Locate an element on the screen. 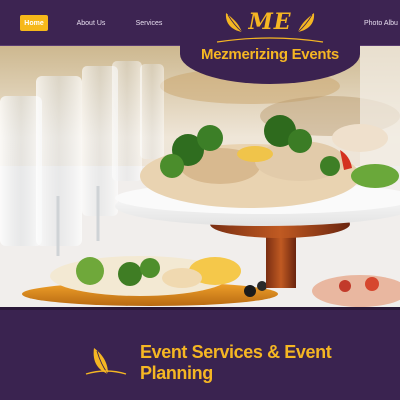 The image size is (400, 400). lotus-leaf-icon is located at coordinates (106, 361).